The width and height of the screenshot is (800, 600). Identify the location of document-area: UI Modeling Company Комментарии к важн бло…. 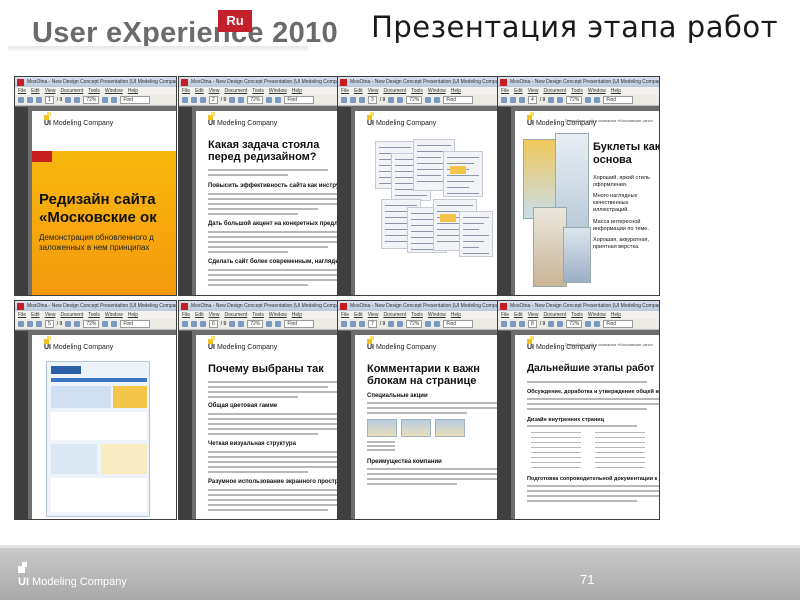
(418, 425).